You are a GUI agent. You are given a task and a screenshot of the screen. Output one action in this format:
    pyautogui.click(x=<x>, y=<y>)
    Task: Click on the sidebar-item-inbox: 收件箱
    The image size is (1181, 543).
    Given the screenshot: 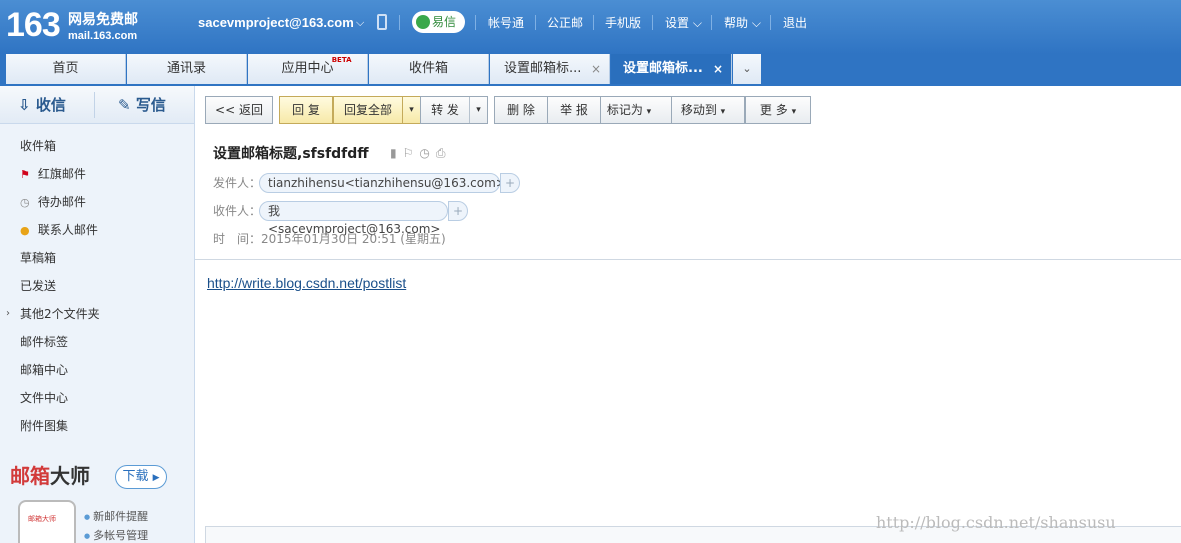 What is the action you would take?
    pyautogui.click(x=38, y=146)
    